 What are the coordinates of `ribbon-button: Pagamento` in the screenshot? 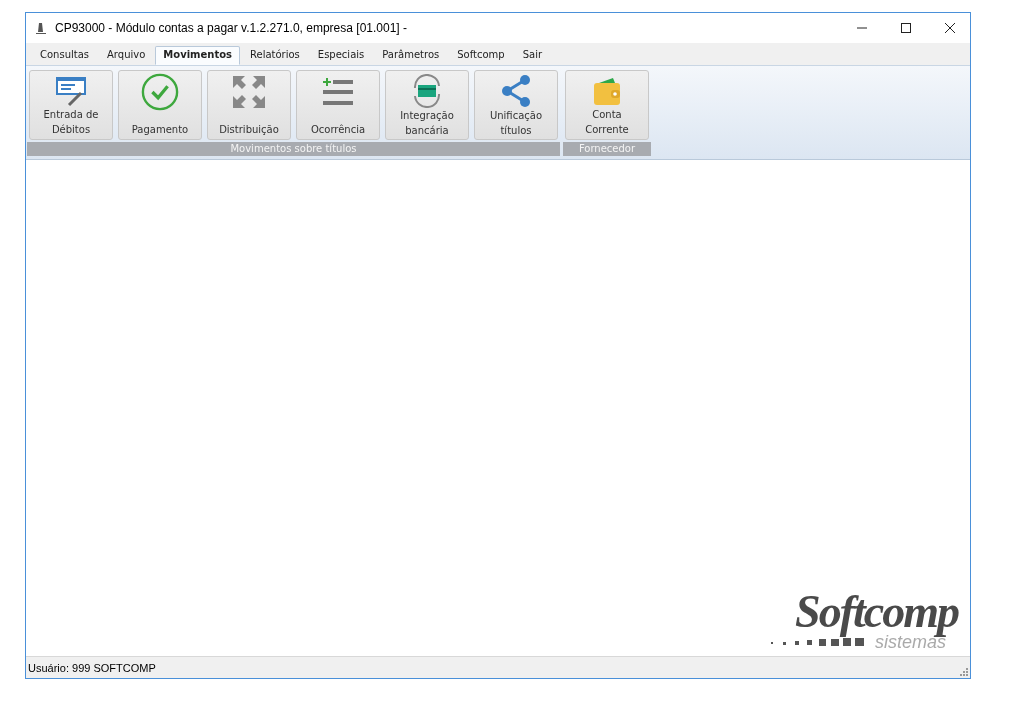 It's located at (160, 105).